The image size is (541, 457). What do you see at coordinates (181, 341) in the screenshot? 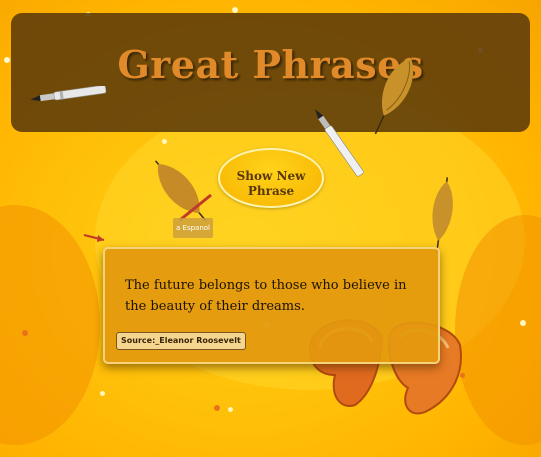
I see `source-button: Source:_Eleanor Roosevelt` at bounding box center [181, 341].